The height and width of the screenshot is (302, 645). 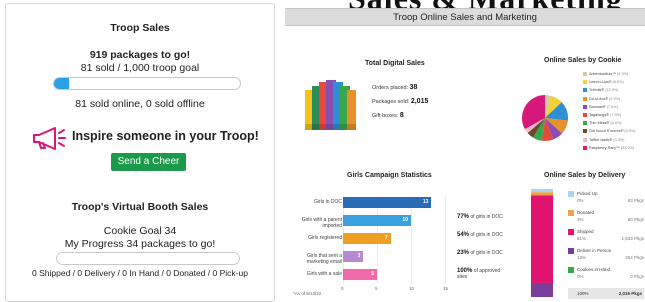 What do you see at coordinates (606, 131) in the screenshot?
I see `legend-label: Girl Scout S'mores®` at bounding box center [606, 131].